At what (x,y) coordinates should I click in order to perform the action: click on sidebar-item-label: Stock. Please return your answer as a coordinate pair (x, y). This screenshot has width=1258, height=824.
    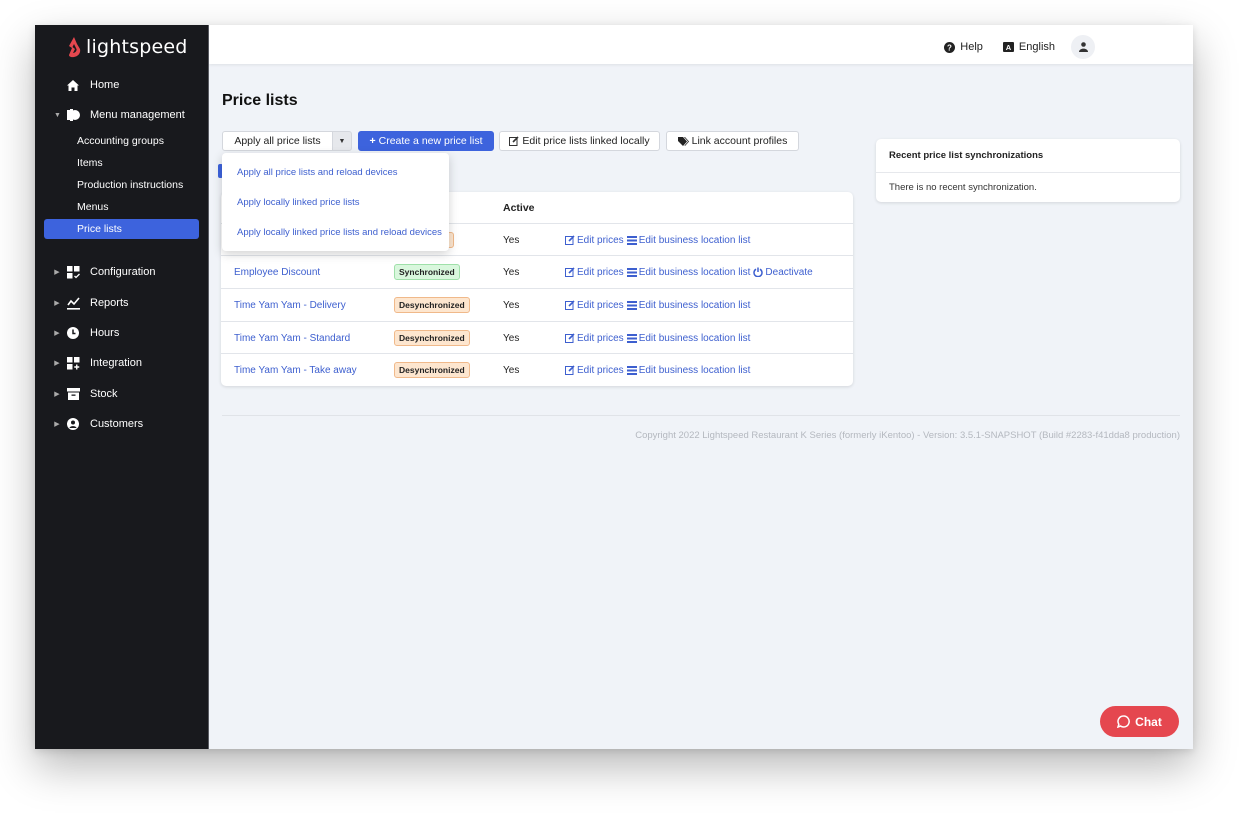
    Looking at the image, I should click on (104, 394).